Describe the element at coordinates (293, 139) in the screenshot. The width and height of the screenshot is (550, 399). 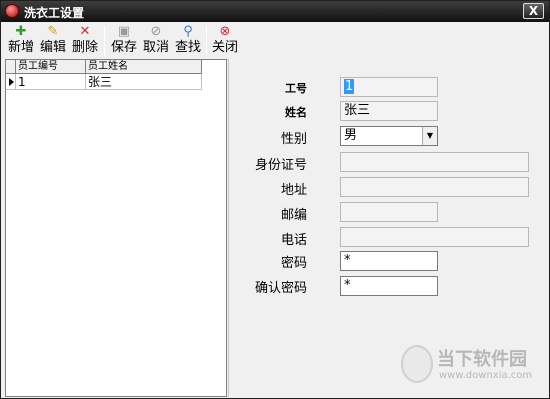
I see `gender-label: 性别` at that location.